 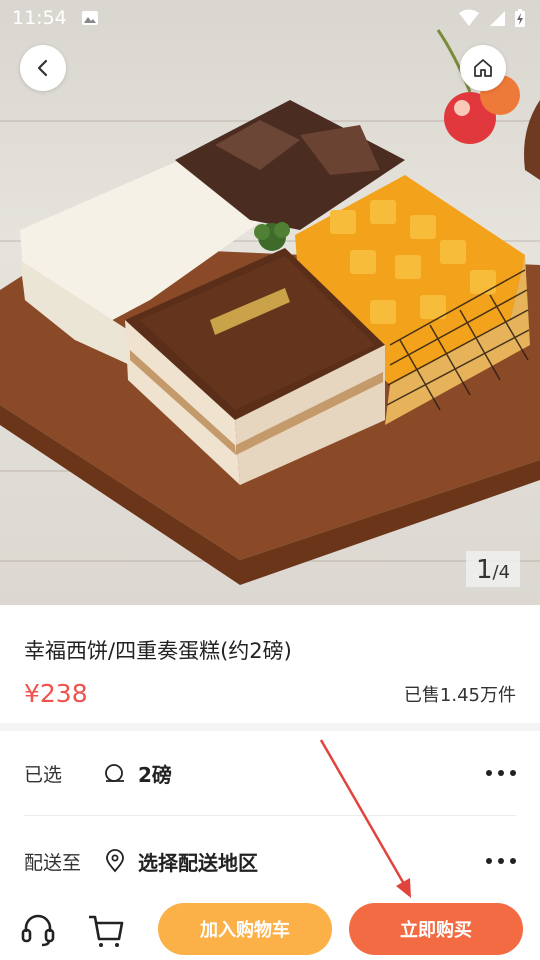 What do you see at coordinates (270, 815) in the screenshot?
I see `row-divider` at bounding box center [270, 815].